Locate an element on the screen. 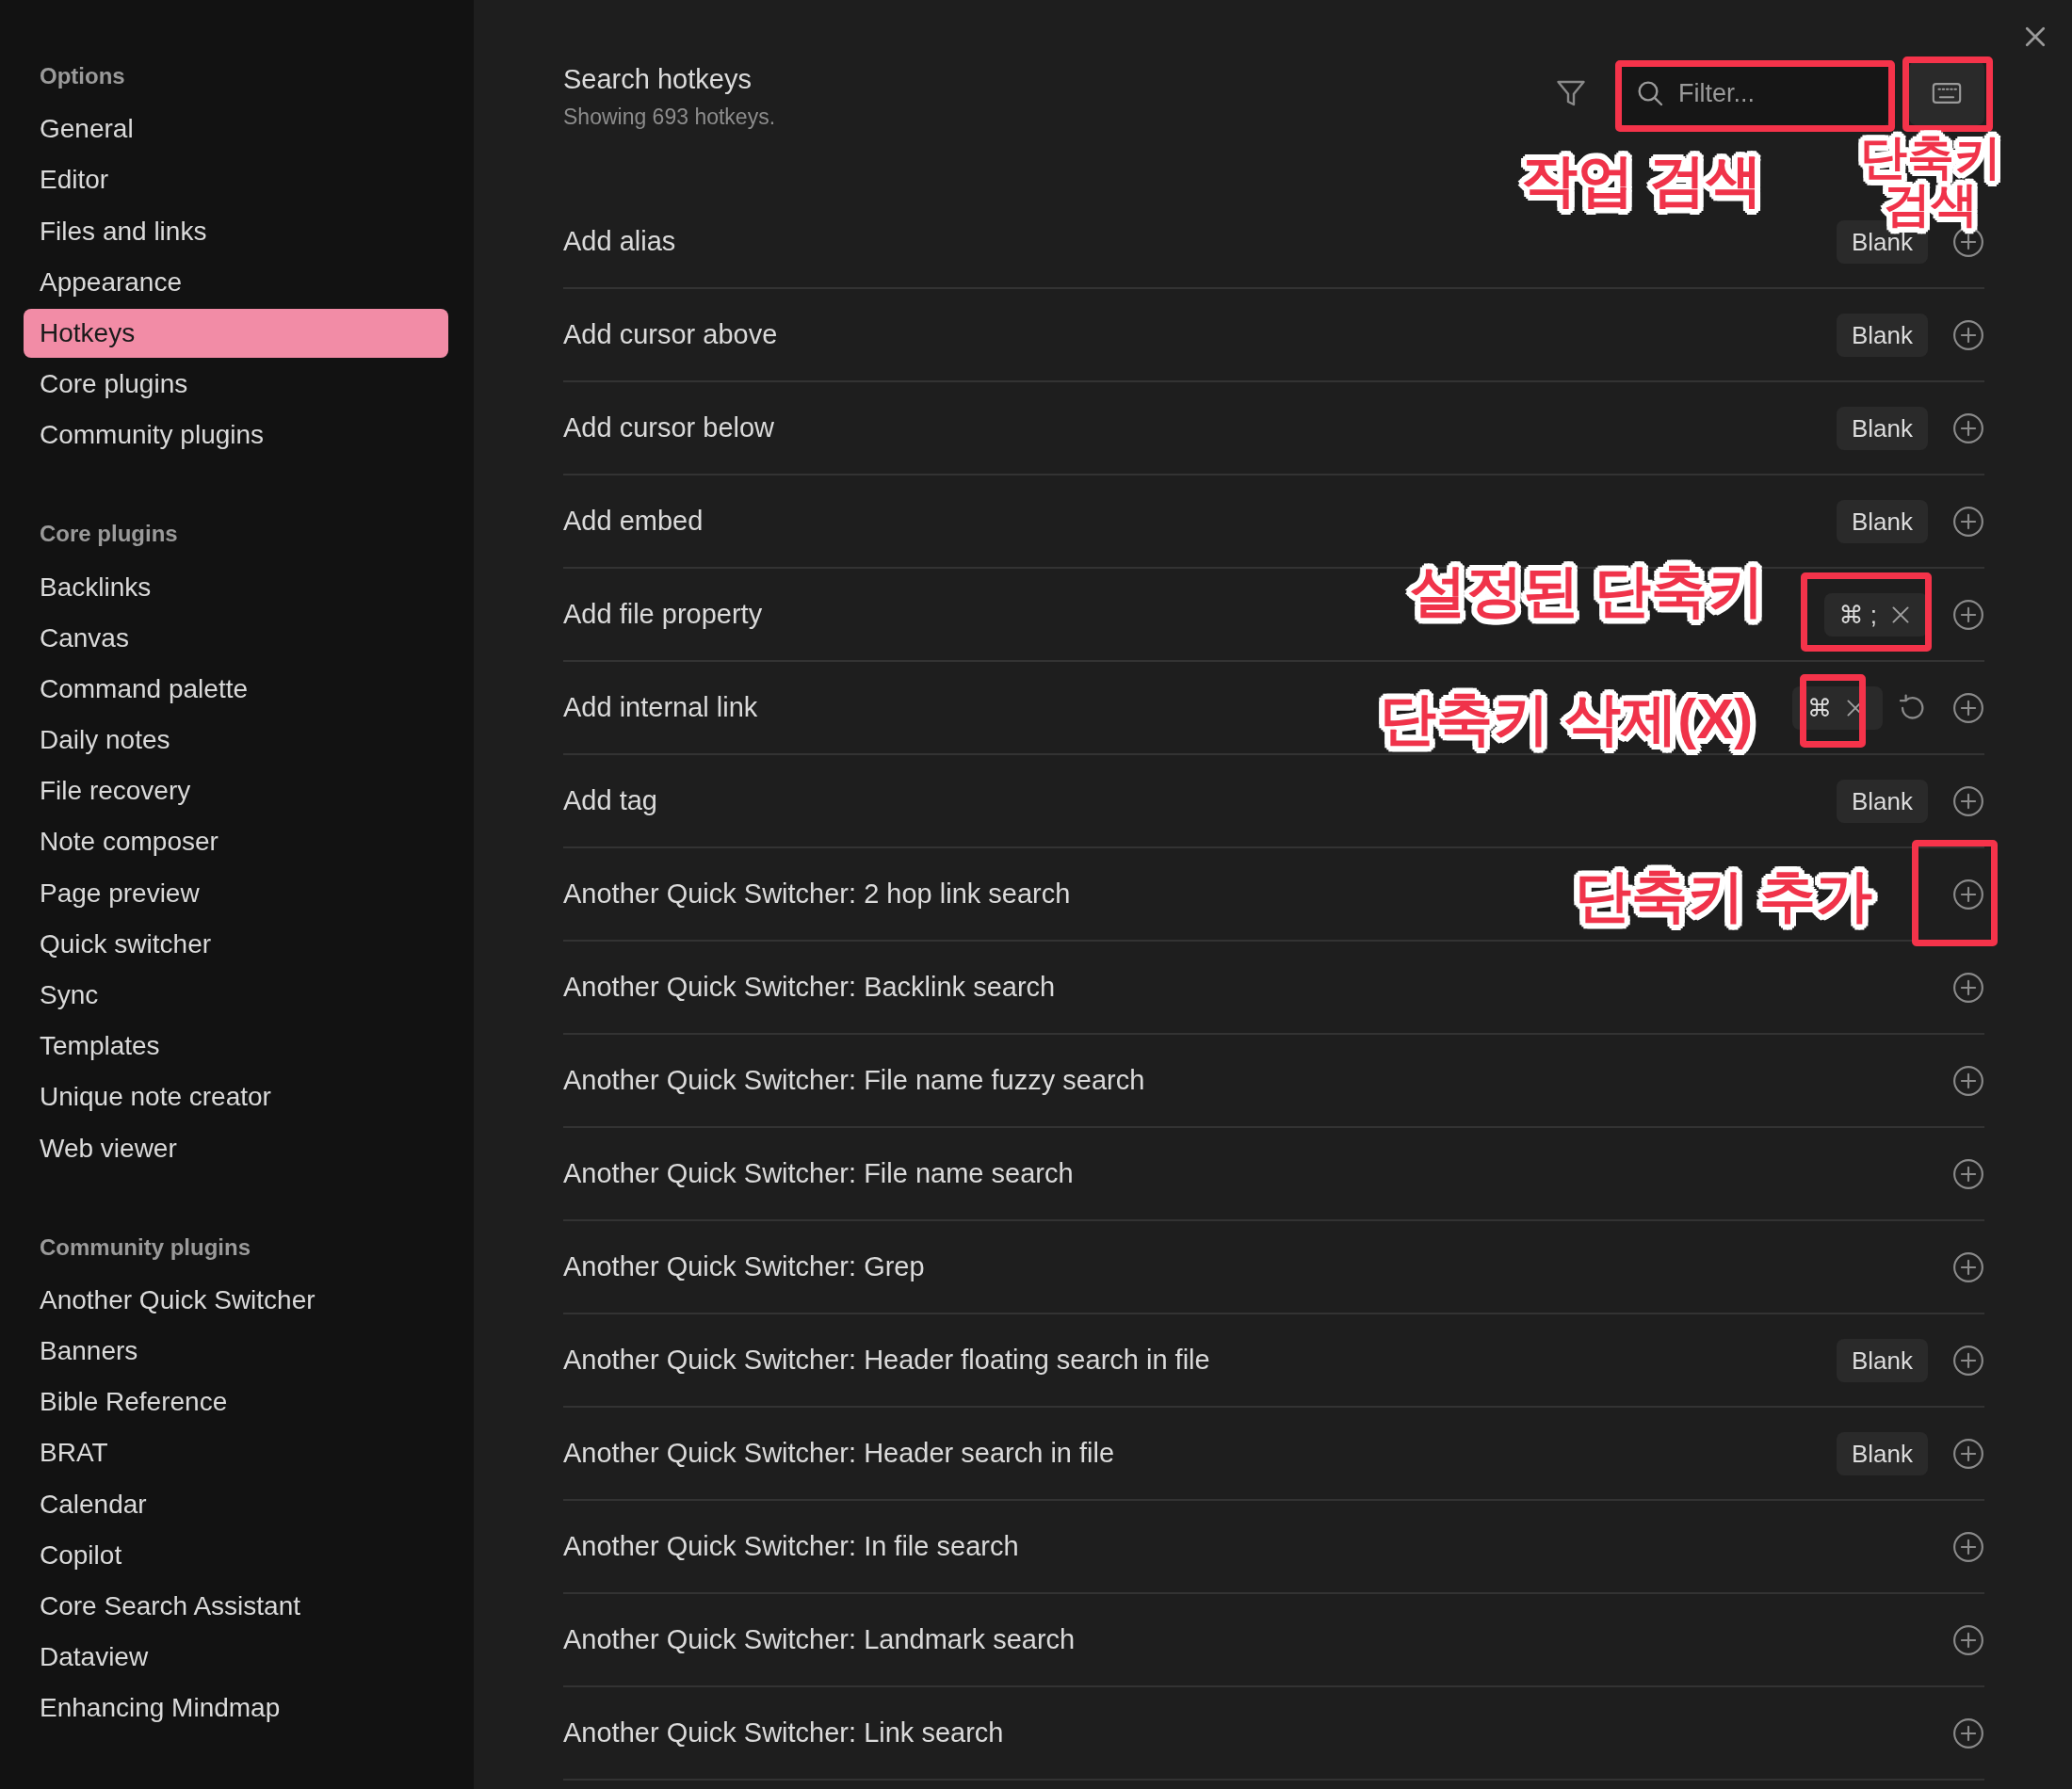 This screenshot has width=2072, height=1789. command-name: Add alias is located at coordinates (619, 241).